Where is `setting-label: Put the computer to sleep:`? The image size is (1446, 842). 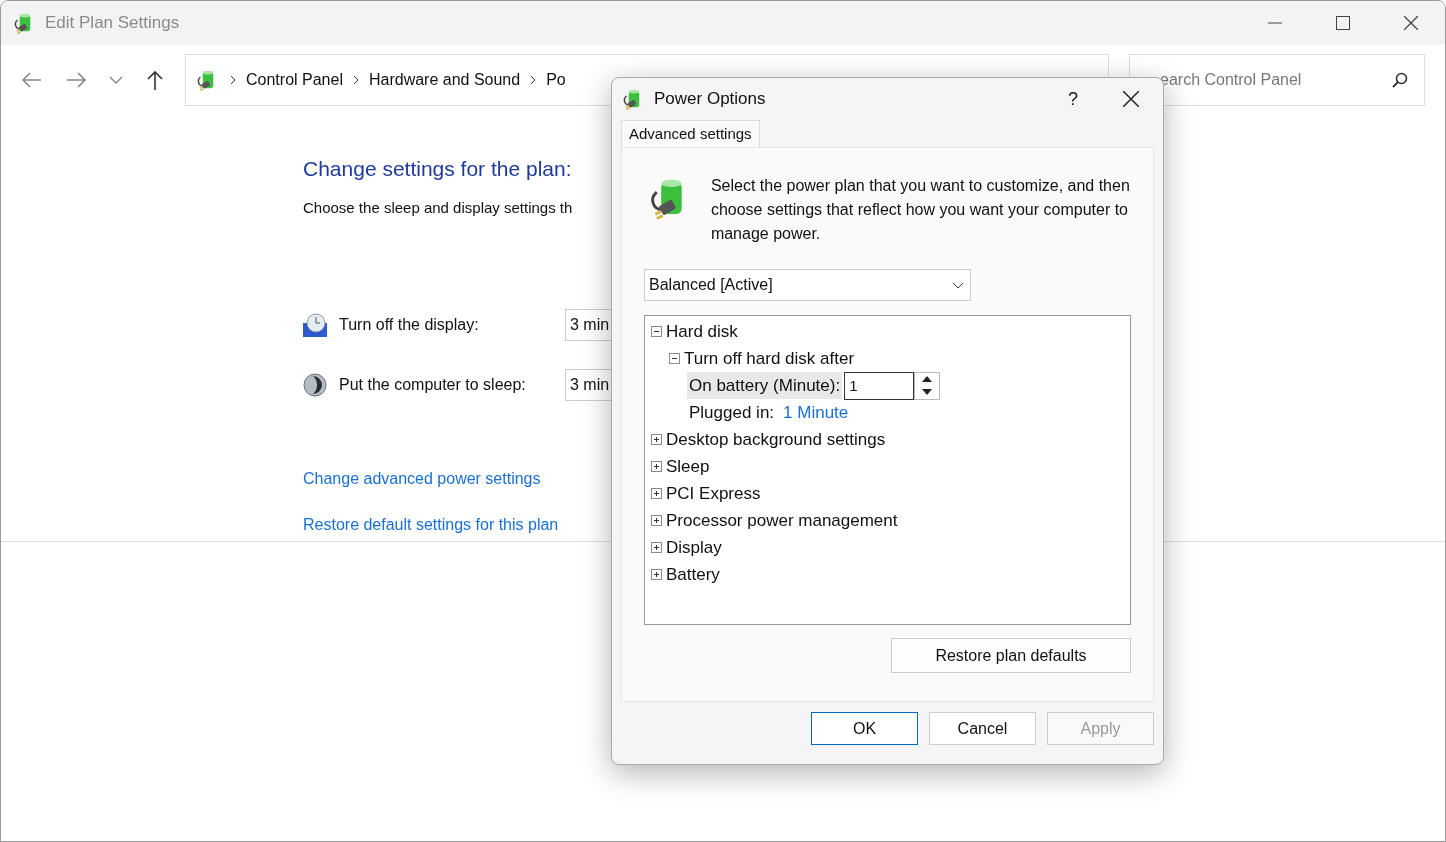 setting-label: Put the computer to sleep: is located at coordinates (433, 385).